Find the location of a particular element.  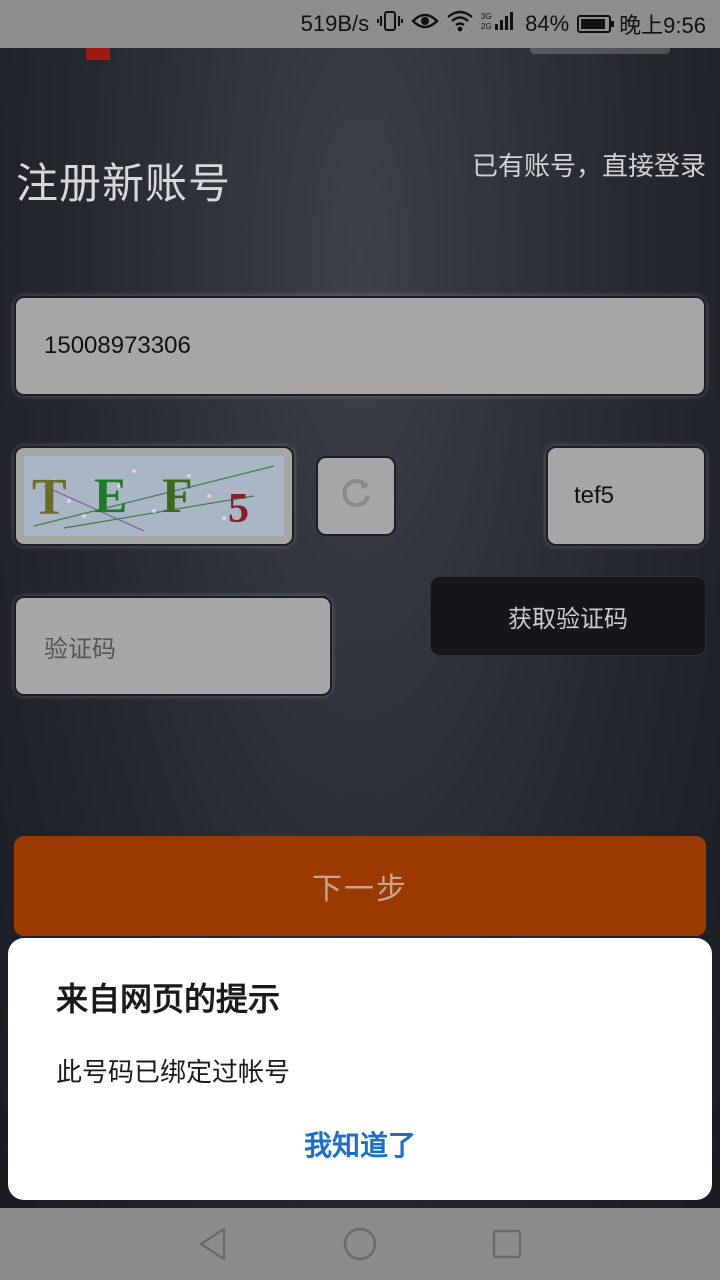

captcha-image: T E F 5 is located at coordinates (154, 496).